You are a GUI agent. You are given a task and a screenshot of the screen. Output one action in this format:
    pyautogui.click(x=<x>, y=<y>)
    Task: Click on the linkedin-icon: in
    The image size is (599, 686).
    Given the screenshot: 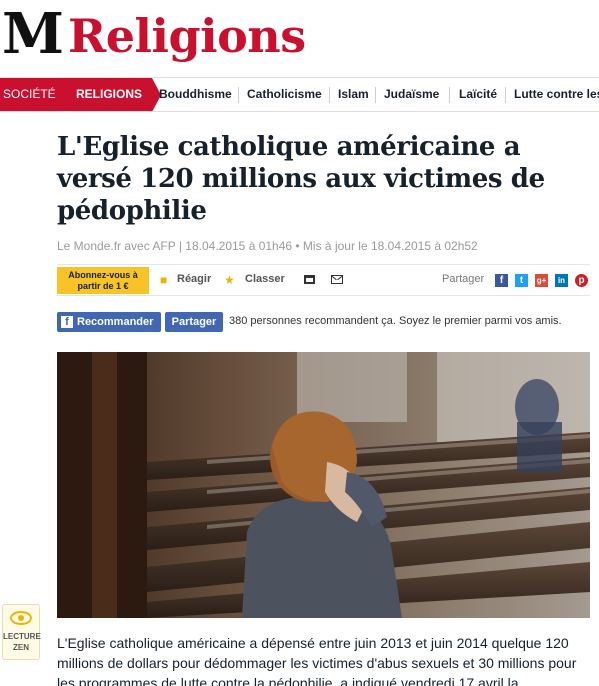 What is the action you would take?
    pyautogui.click(x=561, y=280)
    